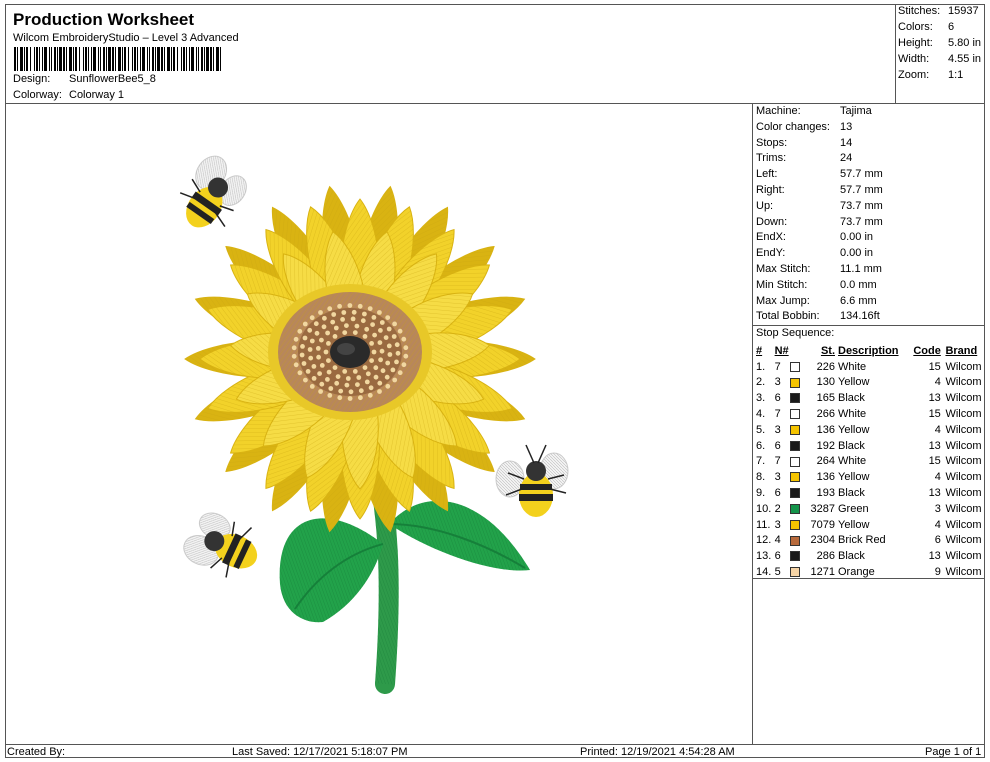 This screenshot has height=762, width=990. I want to click on summary-value: 1:1, so click(956, 75).